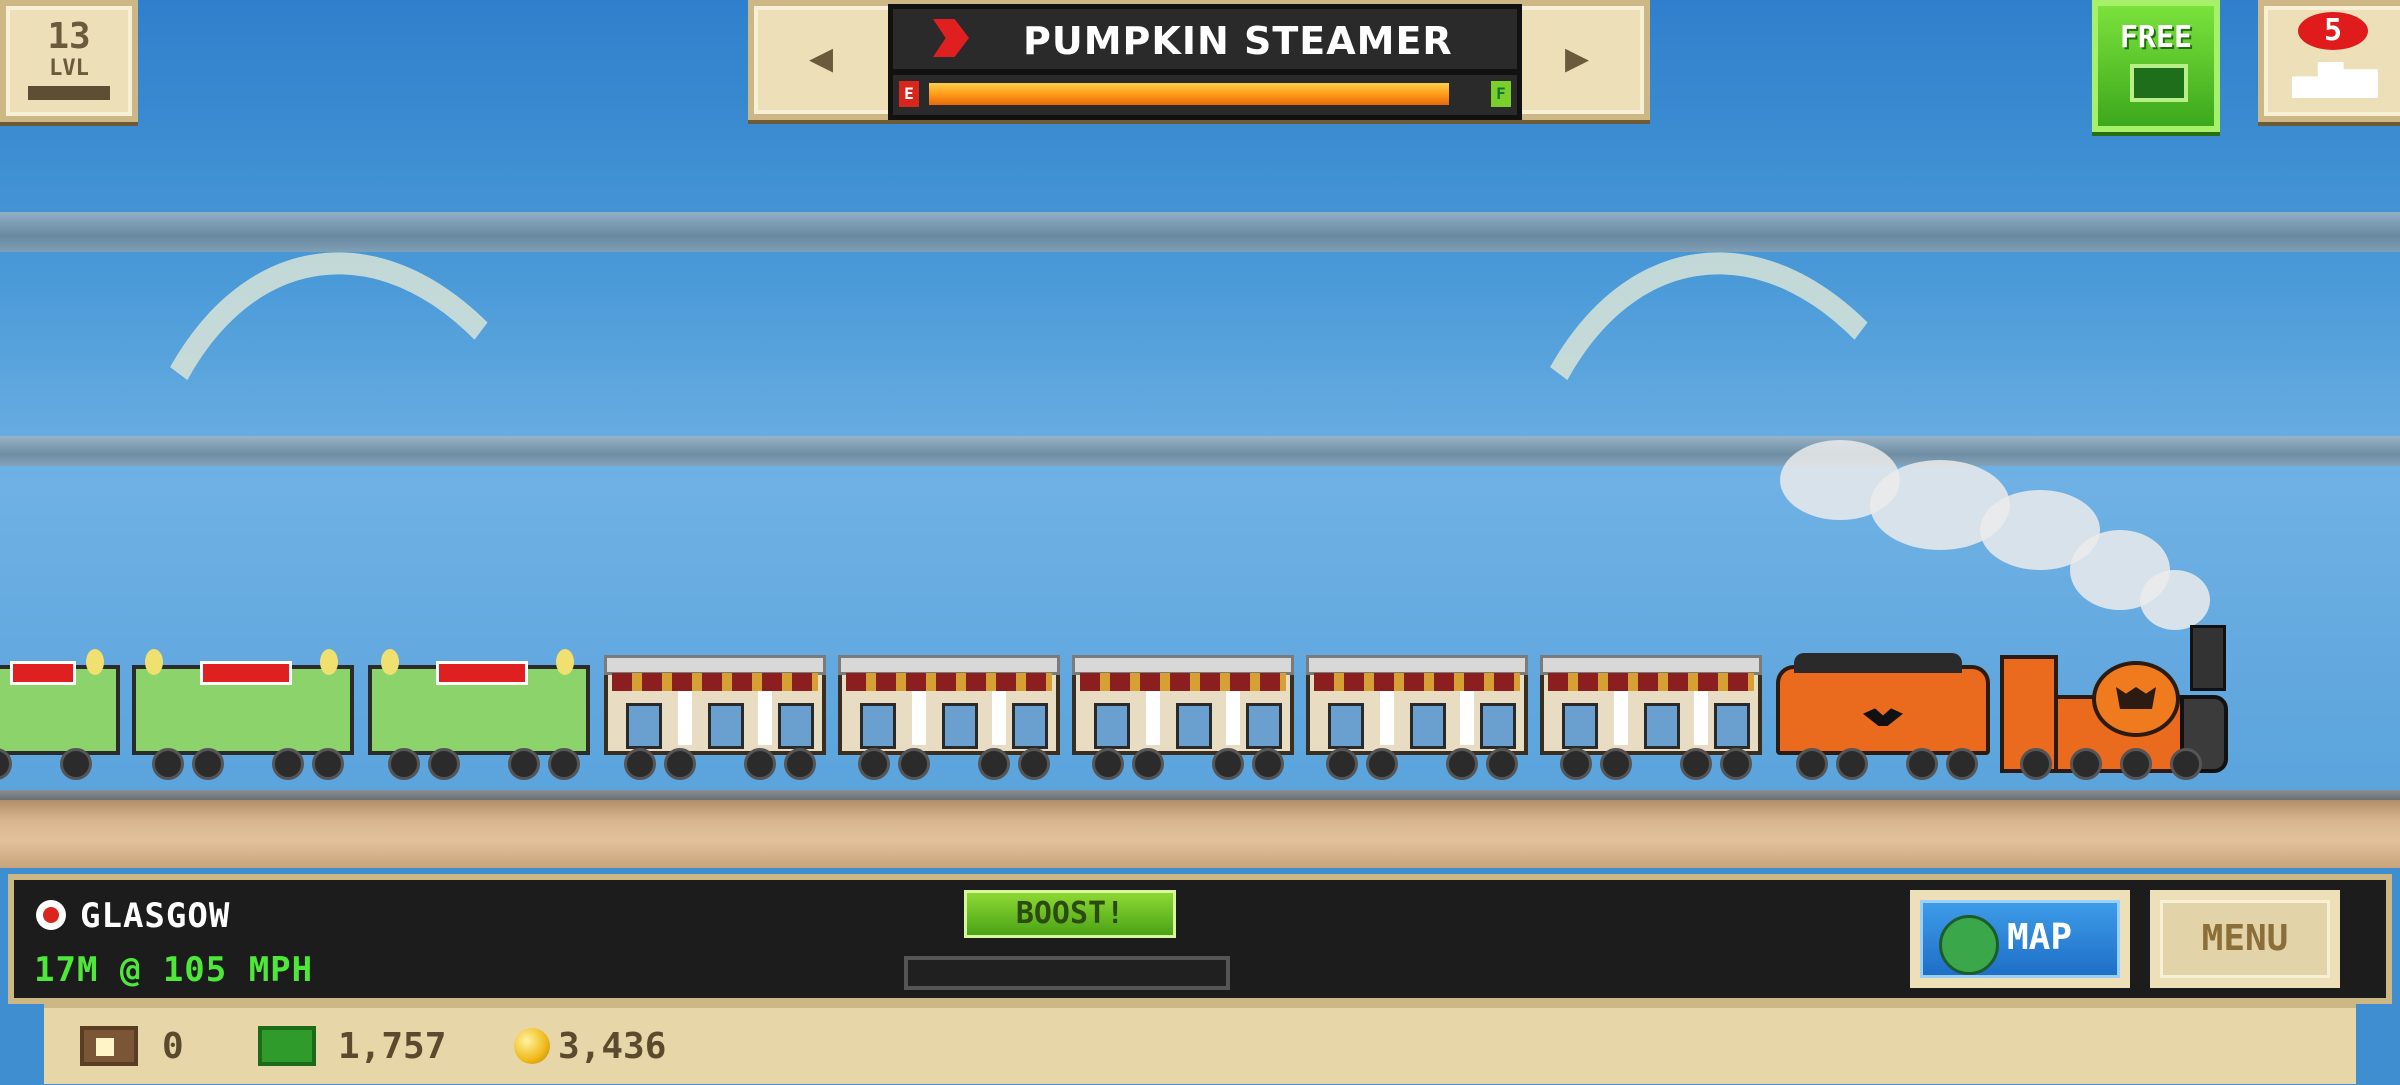  Describe the element at coordinates (2040, 937) in the screenshot. I see `map-label: MAP` at that location.